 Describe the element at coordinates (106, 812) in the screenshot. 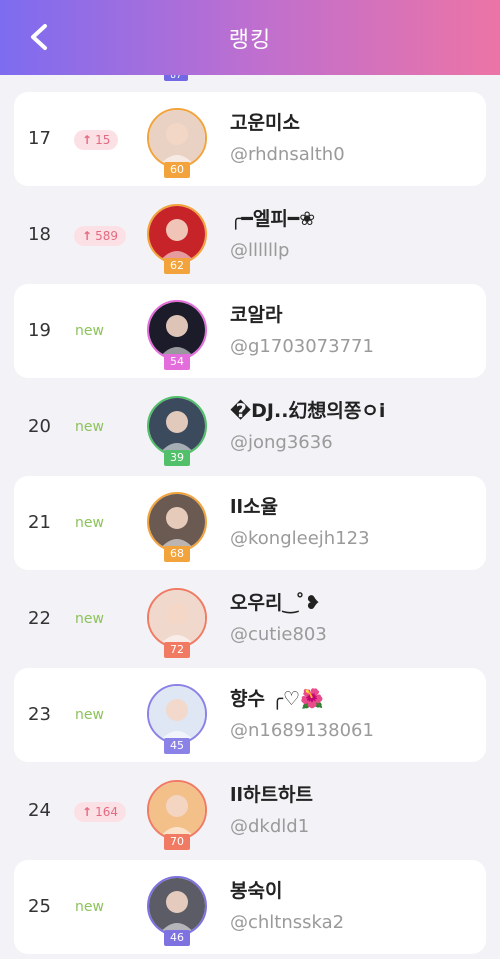

I see `rank-change-value: 164` at that location.